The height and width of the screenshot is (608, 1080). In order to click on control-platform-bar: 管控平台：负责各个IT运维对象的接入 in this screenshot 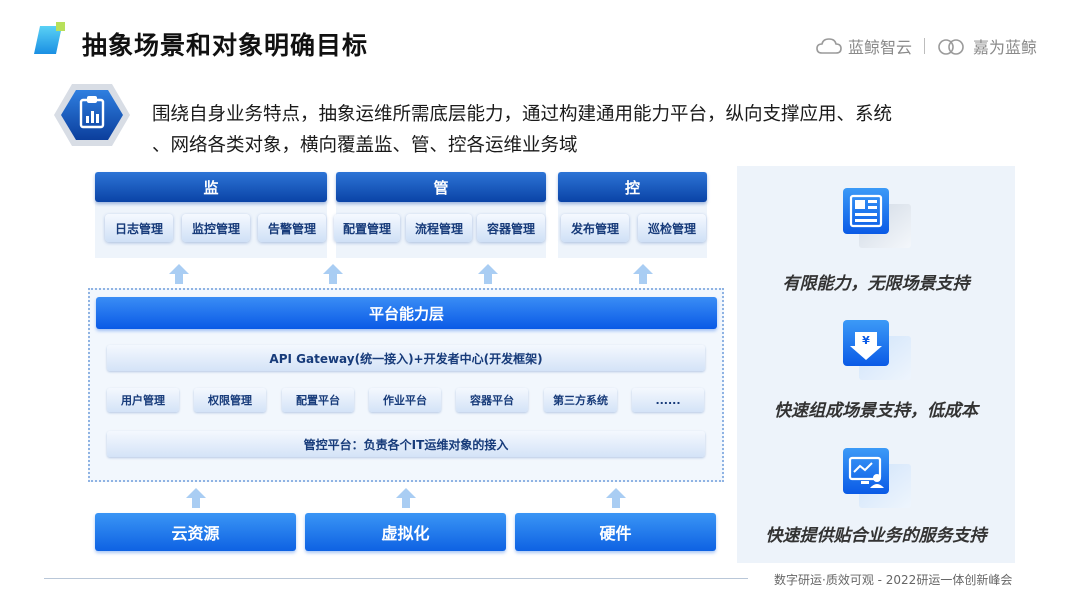, I will do `click(406, 444)`.